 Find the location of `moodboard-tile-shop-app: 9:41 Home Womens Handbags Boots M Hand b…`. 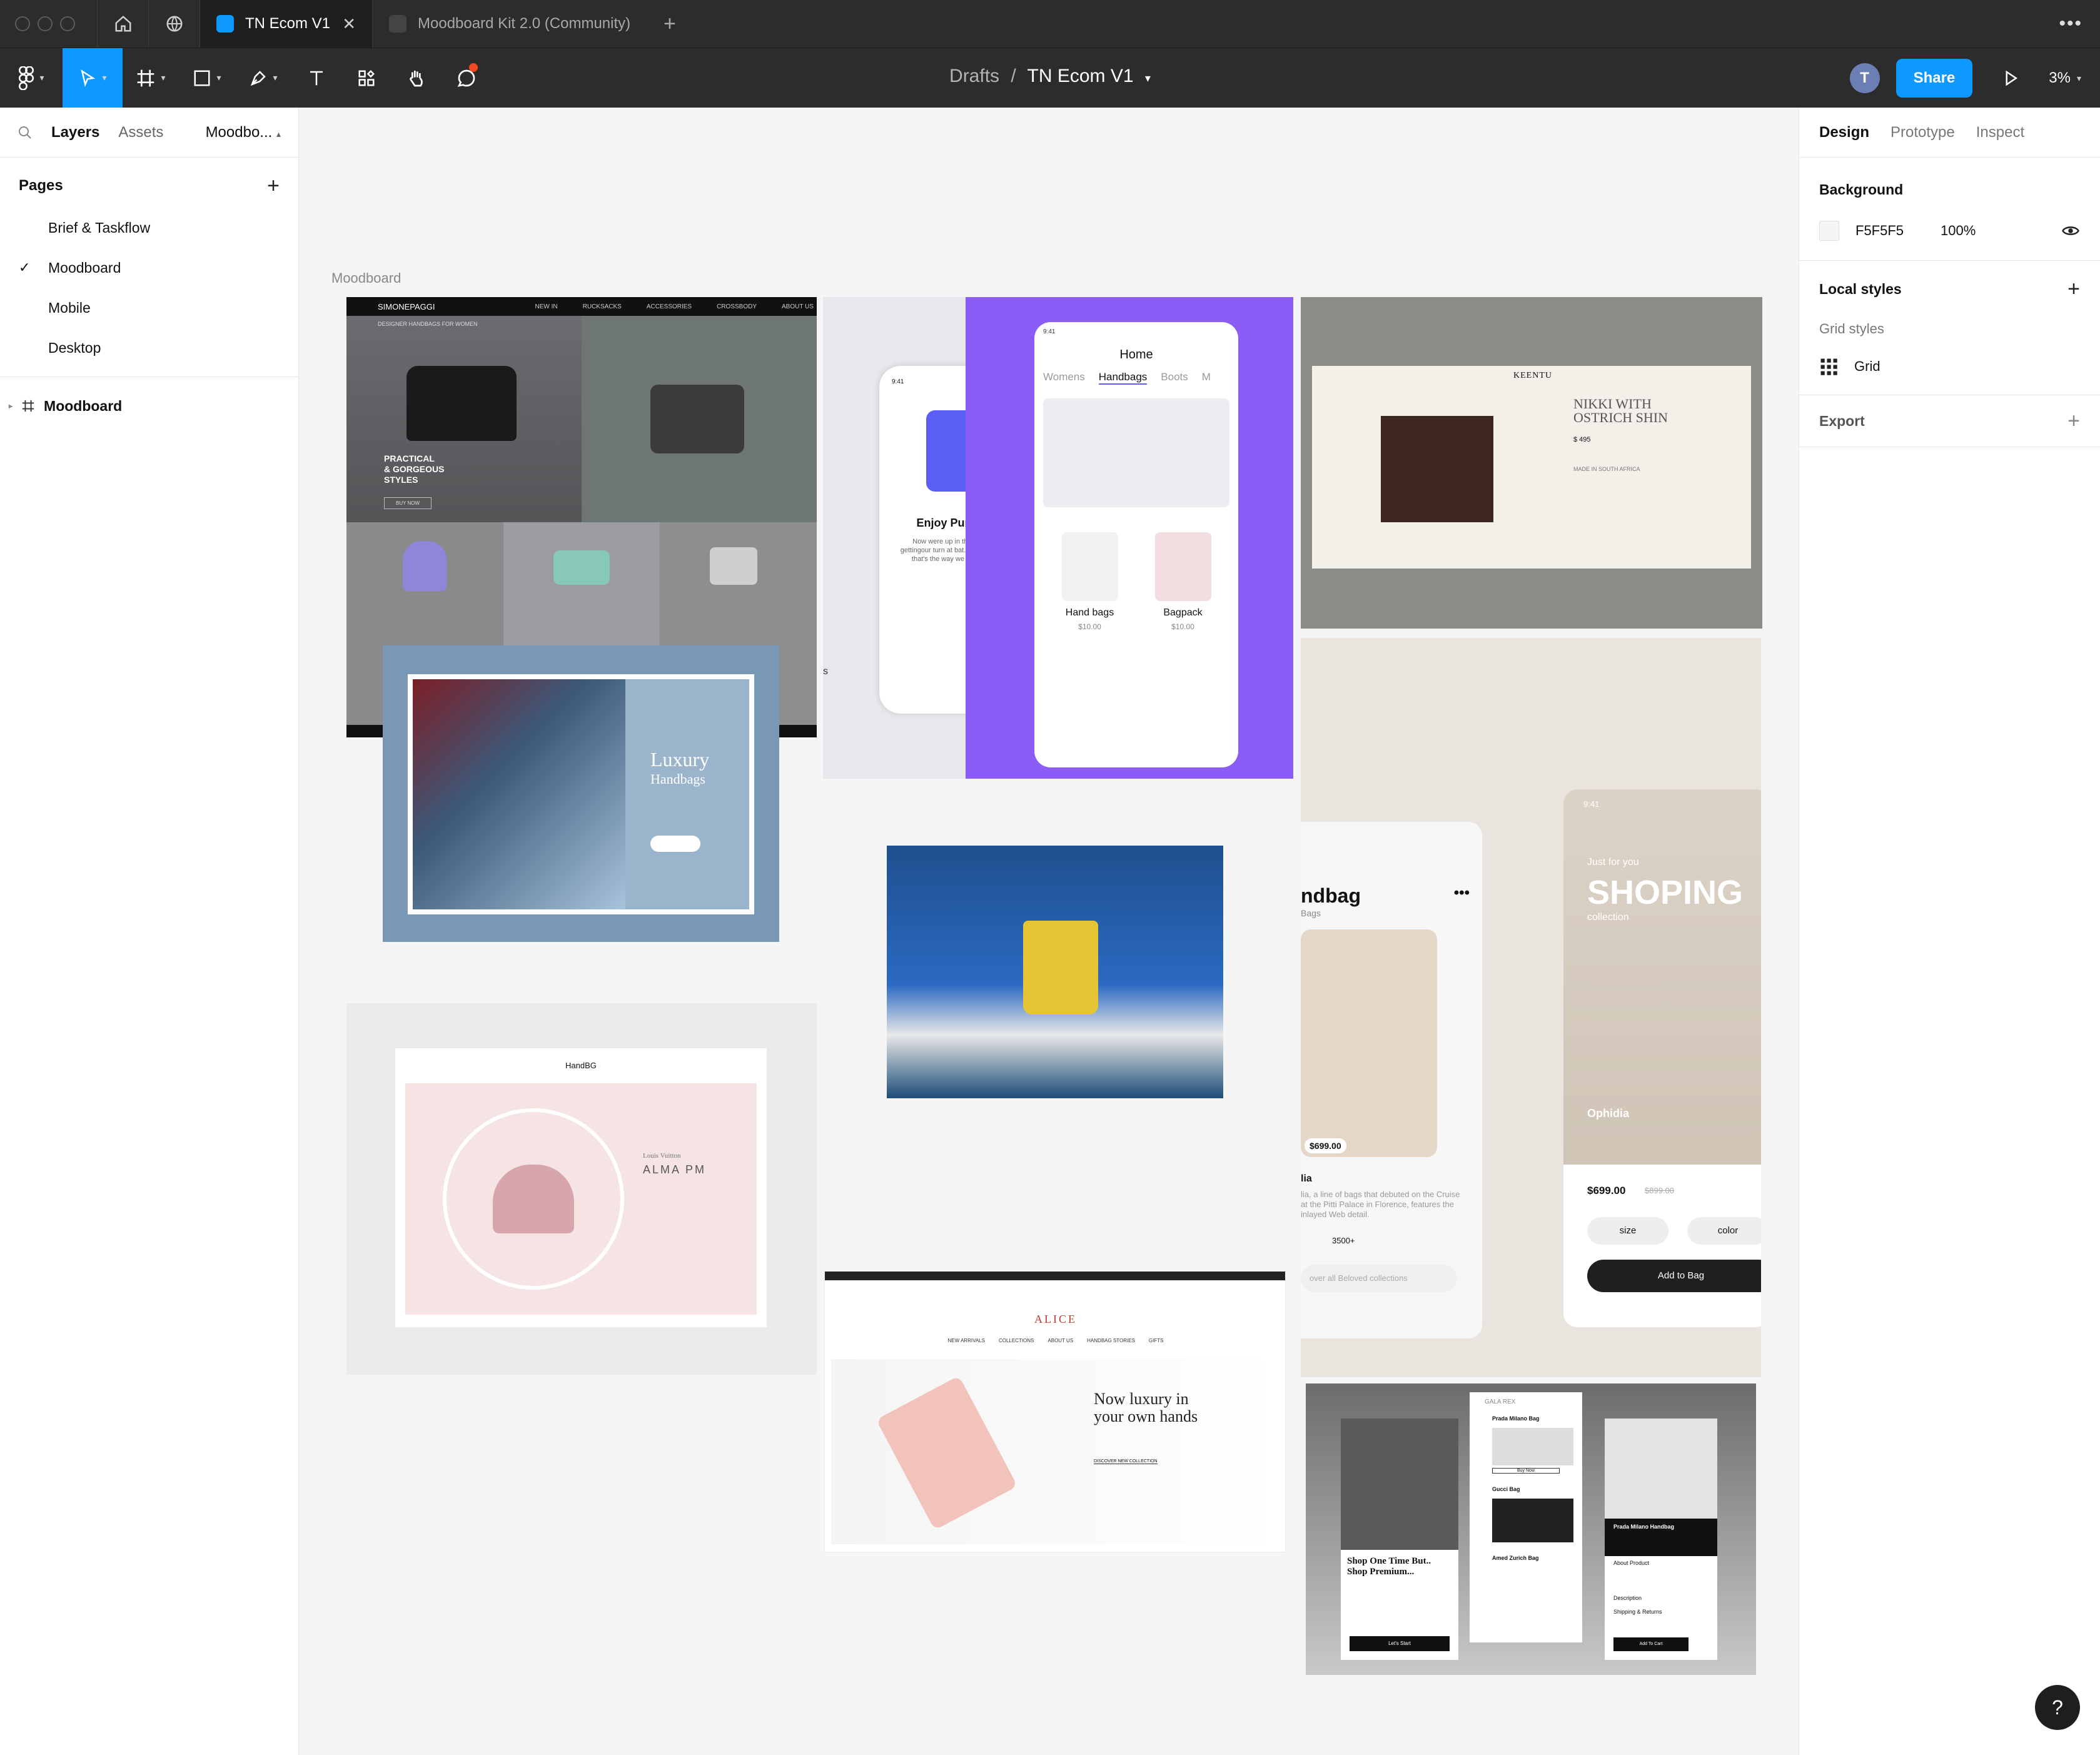

moodboard-tile-shop-app: 9:41 Home Womens Handbags Boots M Hand b… is located at coordinates (1129, 538).